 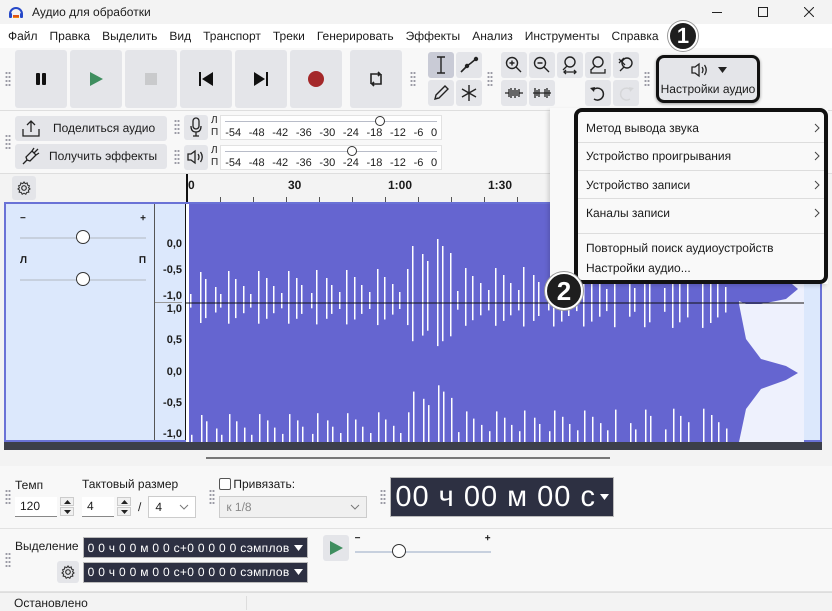 I want to click on menu-item: Устройство проигрывания, so click(x=701, y=156).